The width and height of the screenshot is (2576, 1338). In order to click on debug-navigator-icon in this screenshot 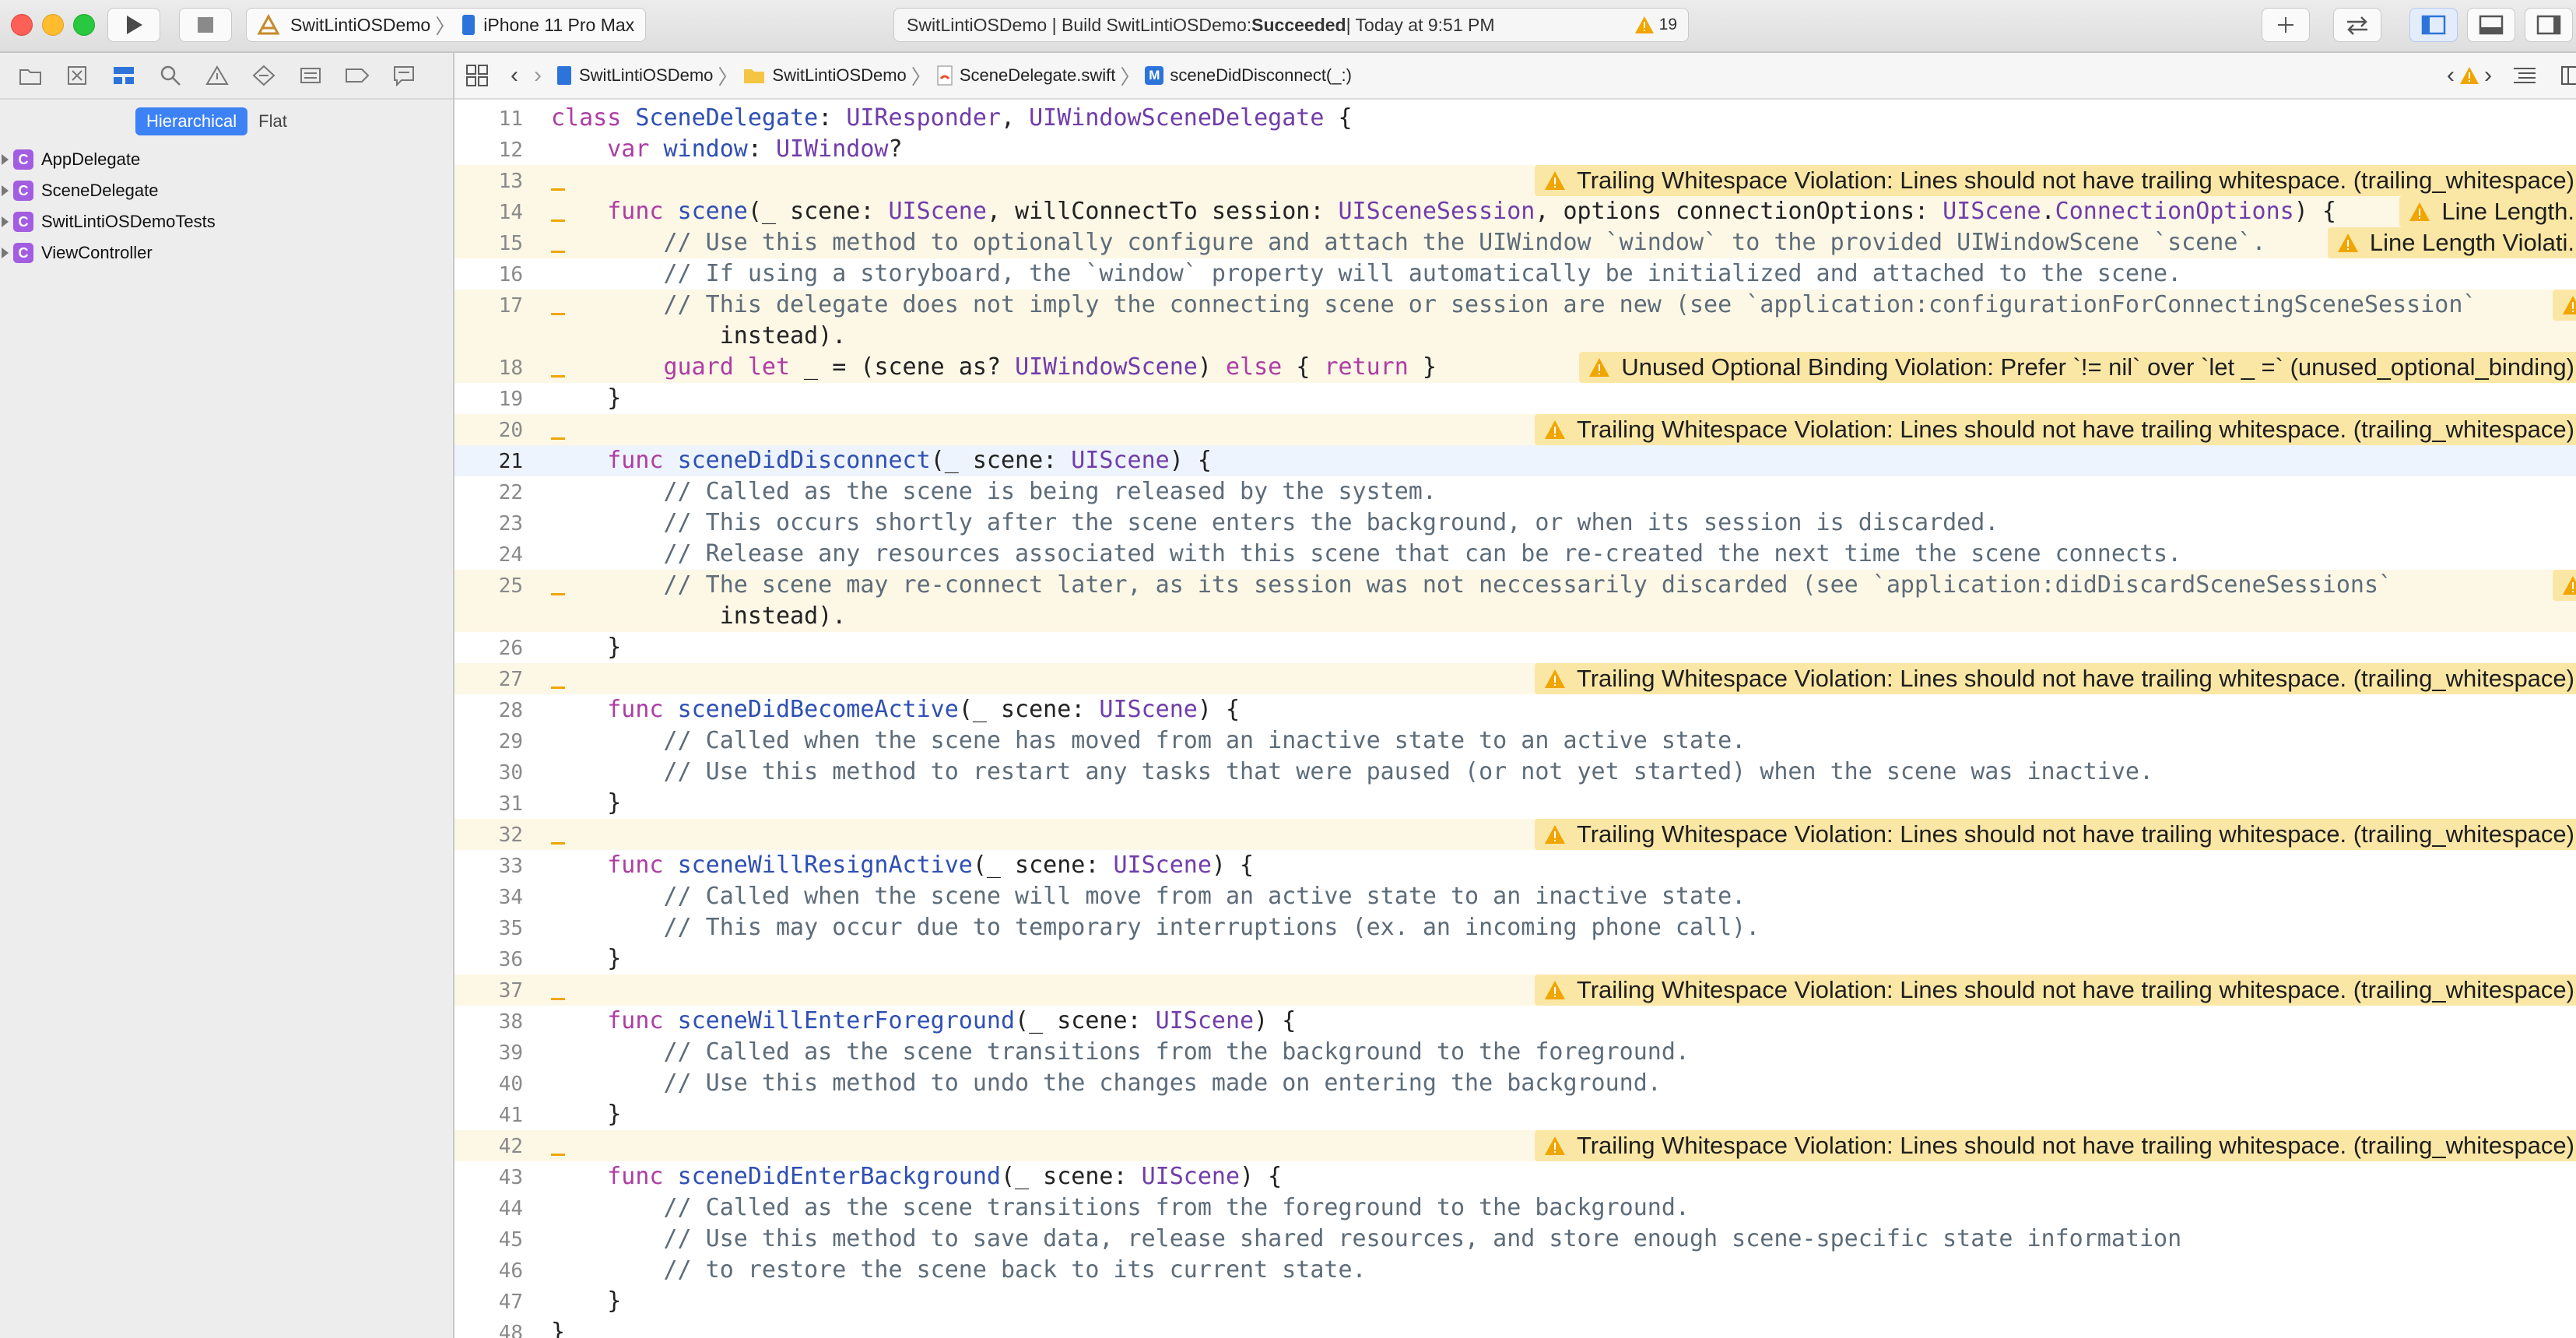, I will do `click(311, 75)`.